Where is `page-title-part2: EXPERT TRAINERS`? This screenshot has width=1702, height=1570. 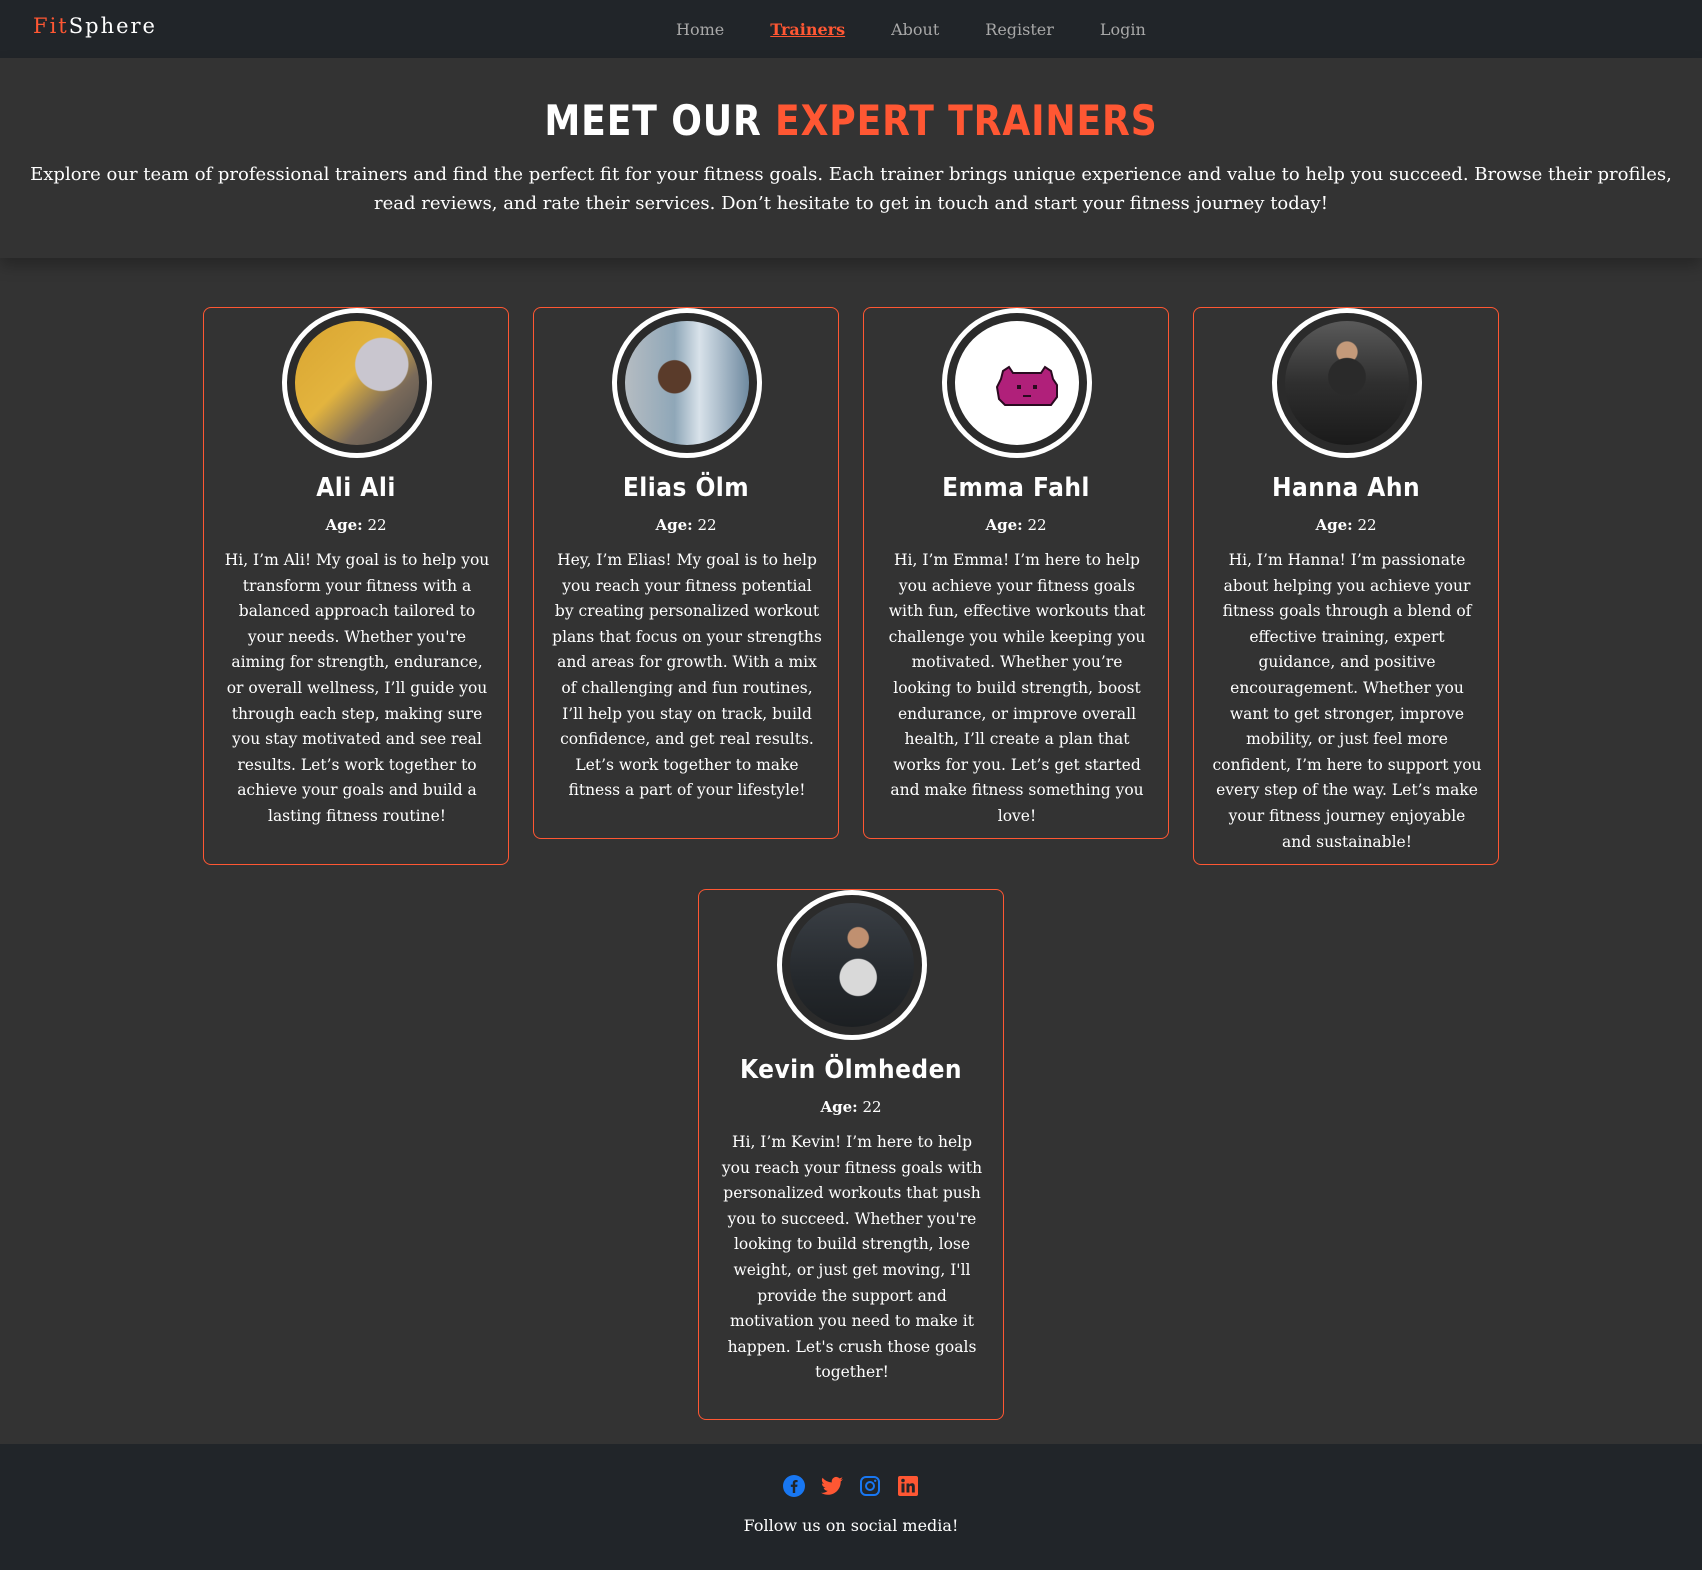 page-title-part2: EXPERT TRAINERS is located at coordinates (966, 120).